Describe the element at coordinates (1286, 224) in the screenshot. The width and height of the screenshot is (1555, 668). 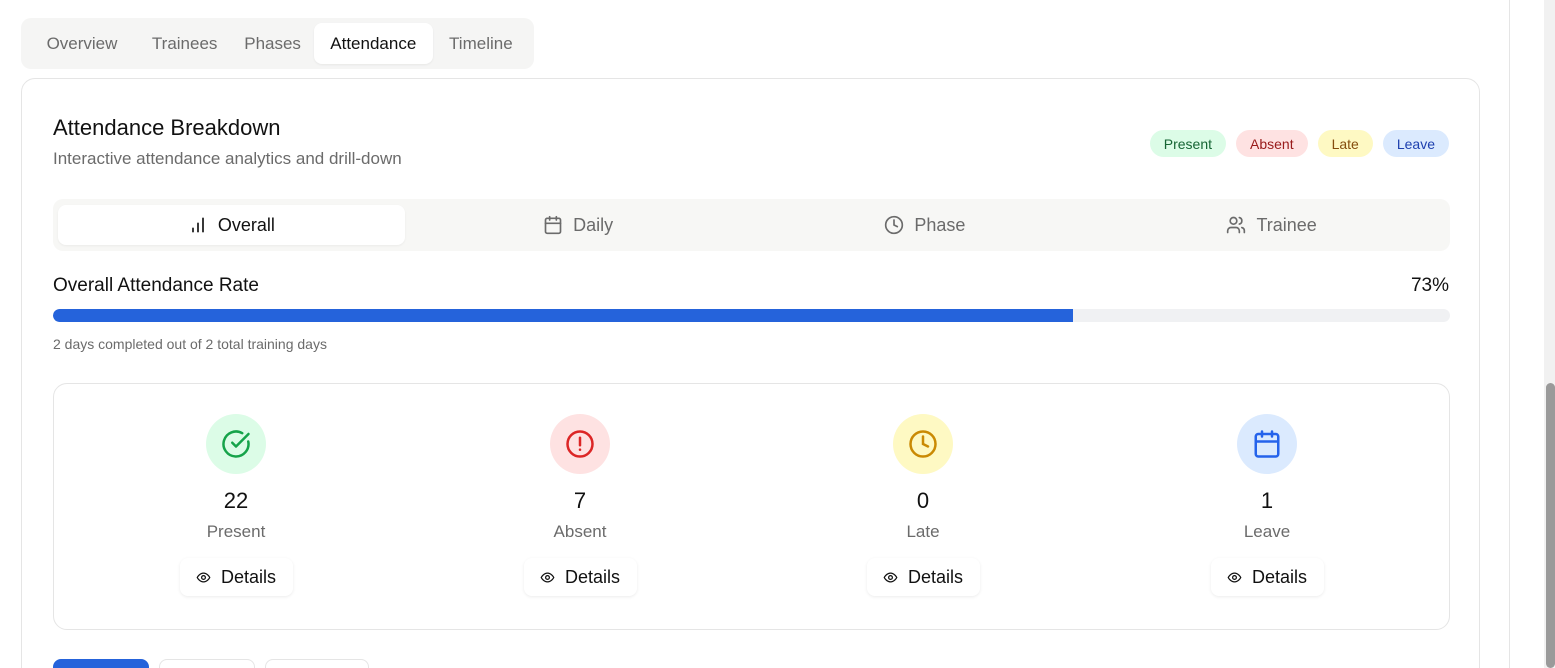
I see `subtab-trainee-label: Trainee` at that location.